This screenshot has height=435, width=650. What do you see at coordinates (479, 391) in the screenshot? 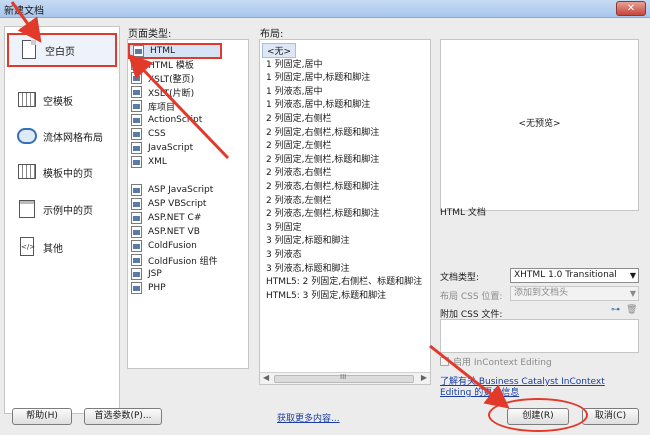
I see `learn-more-link-line2: Editing 的更多信息` at bounding box center [479, 391].